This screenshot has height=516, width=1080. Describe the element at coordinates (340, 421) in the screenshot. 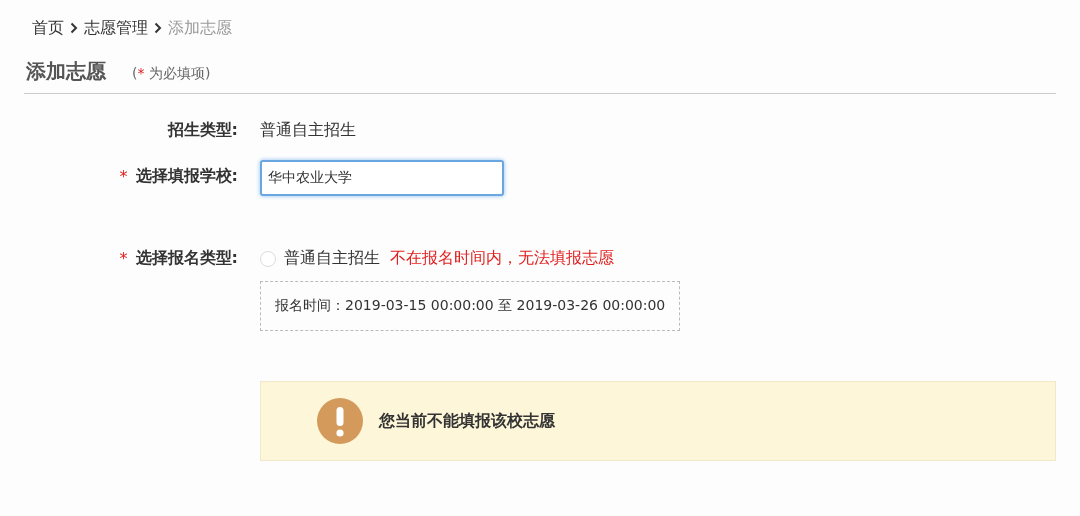

I see `exclamation-icon` at that location.